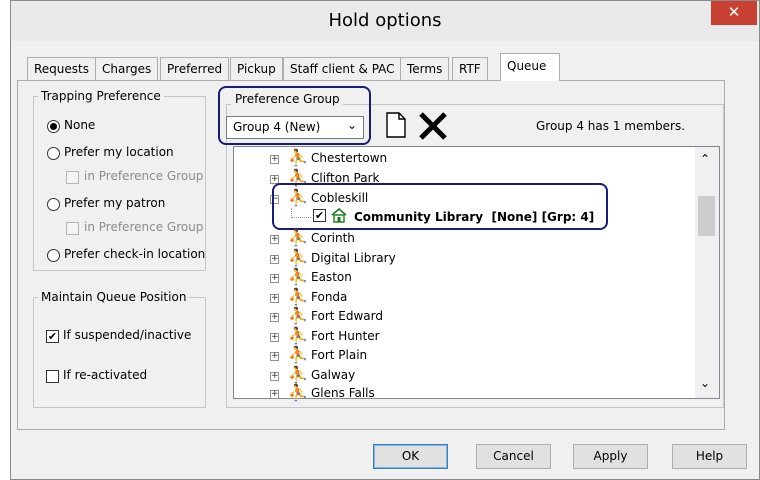 This screenshot has height=480, width=760. Describe the element at coordinates (105, 375) in the screenshot. I see `if-reactivated-label: If re-activated` at that location.